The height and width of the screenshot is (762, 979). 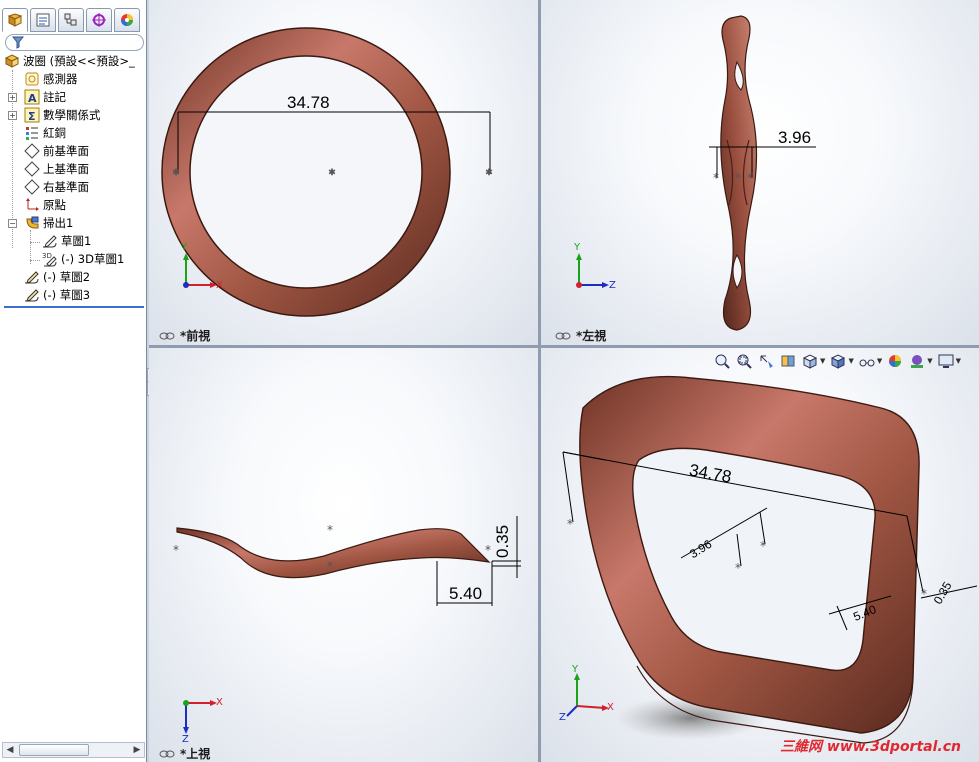 I want to click on collapse-sweep-toggle: −, so click(x=12, y=223).